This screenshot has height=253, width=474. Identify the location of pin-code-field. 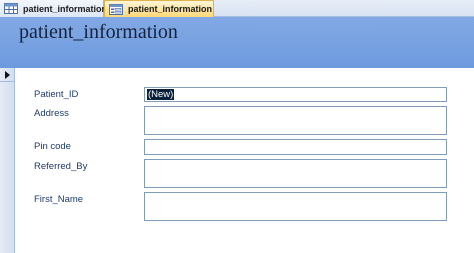
(295, 147).